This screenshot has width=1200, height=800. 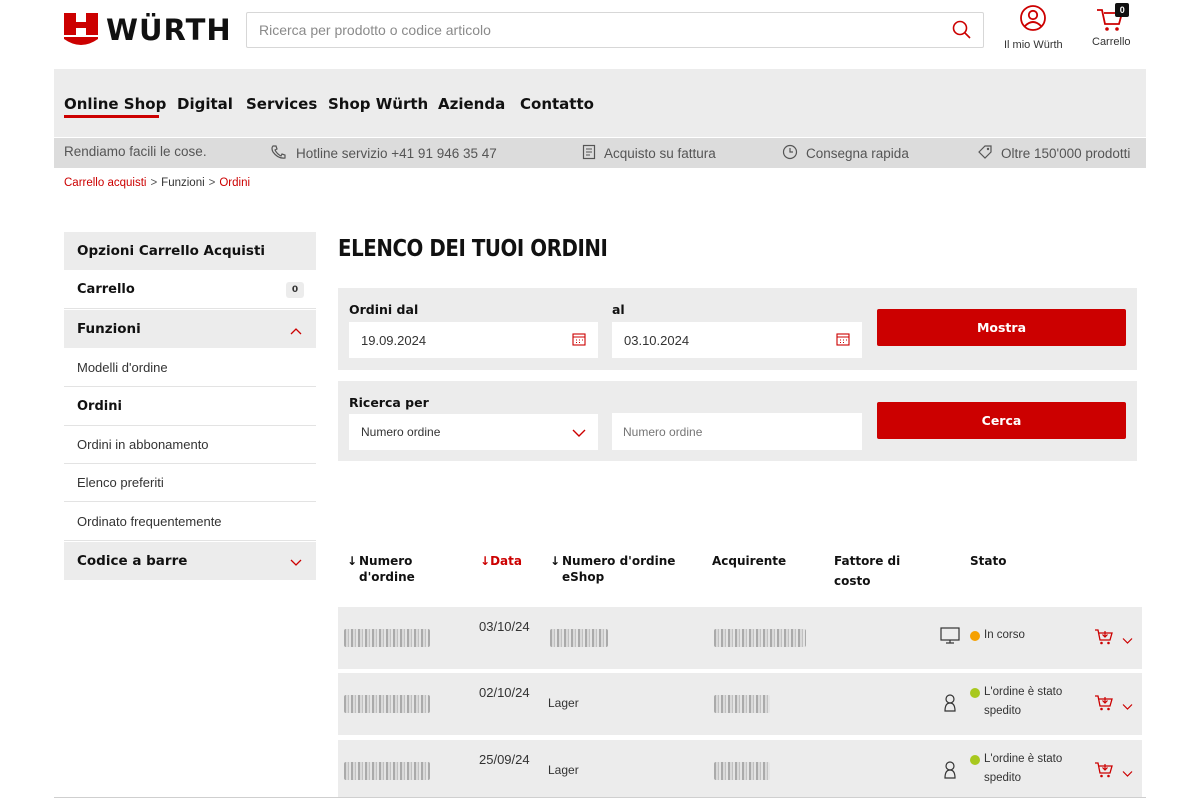 What do you see at coordinates (1033, 20) in the screenshot?
I see `account-icon` at bounding box center [1033, 20].